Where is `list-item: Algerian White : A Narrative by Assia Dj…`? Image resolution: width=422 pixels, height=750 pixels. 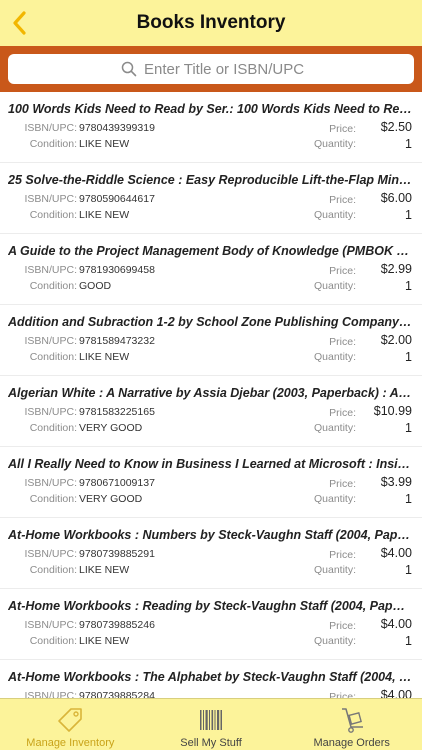
list-item: Algerian White : A Narrative by Assia Dj… is located at coordinates (211, 411).